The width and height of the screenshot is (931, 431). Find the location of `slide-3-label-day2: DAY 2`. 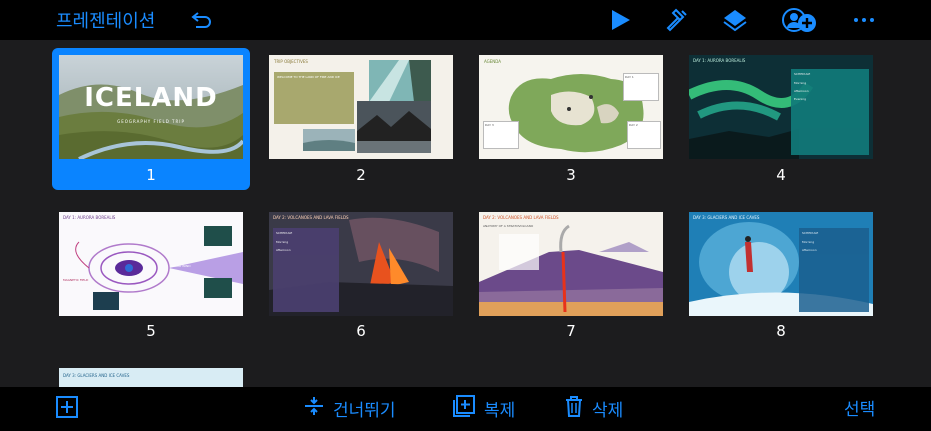

slide-3-label-day2: DAY 2 is located at coordinates (633, 125).